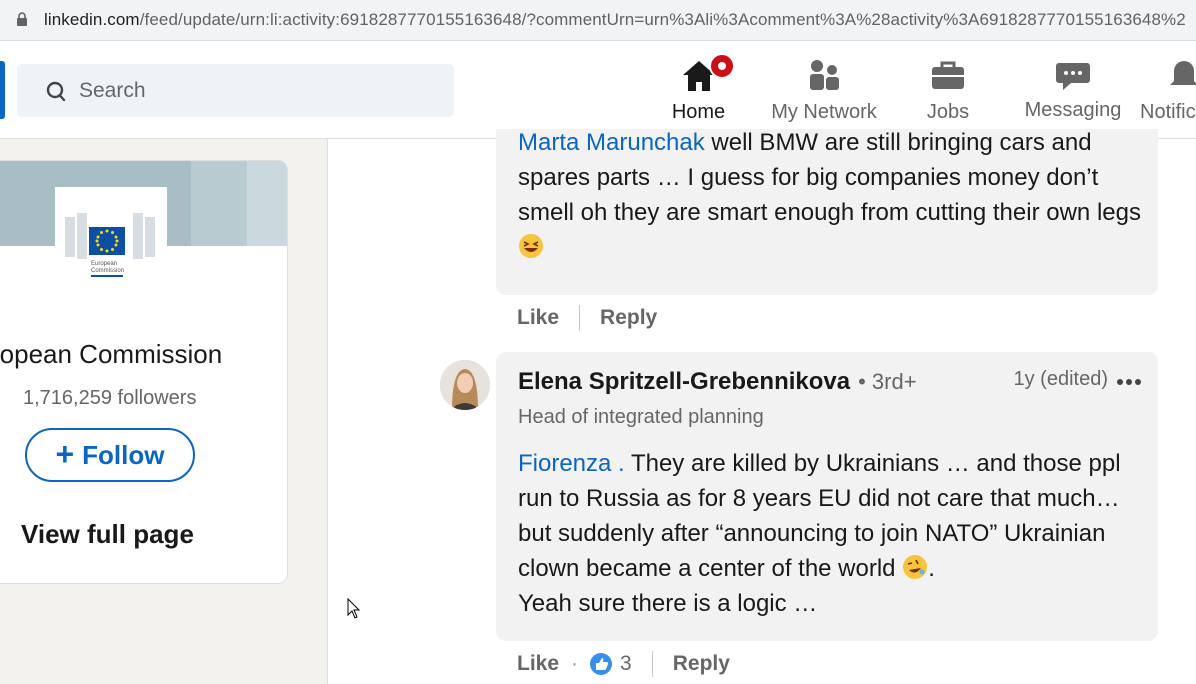 The image size is (1196, 684). Describe the element at coordinates (611, 142) in the screenshot. I see `mention-link: Marta Marunchak` at that location.